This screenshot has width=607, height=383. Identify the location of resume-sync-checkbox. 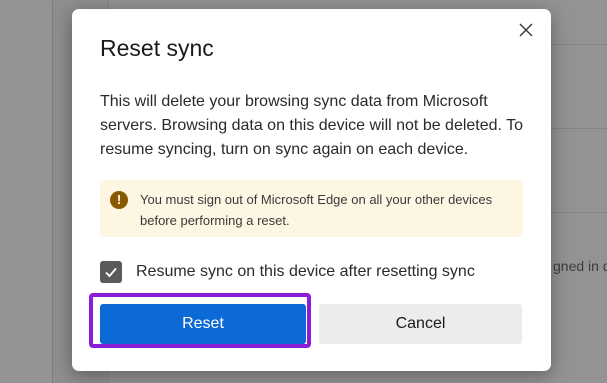
(111, 272).